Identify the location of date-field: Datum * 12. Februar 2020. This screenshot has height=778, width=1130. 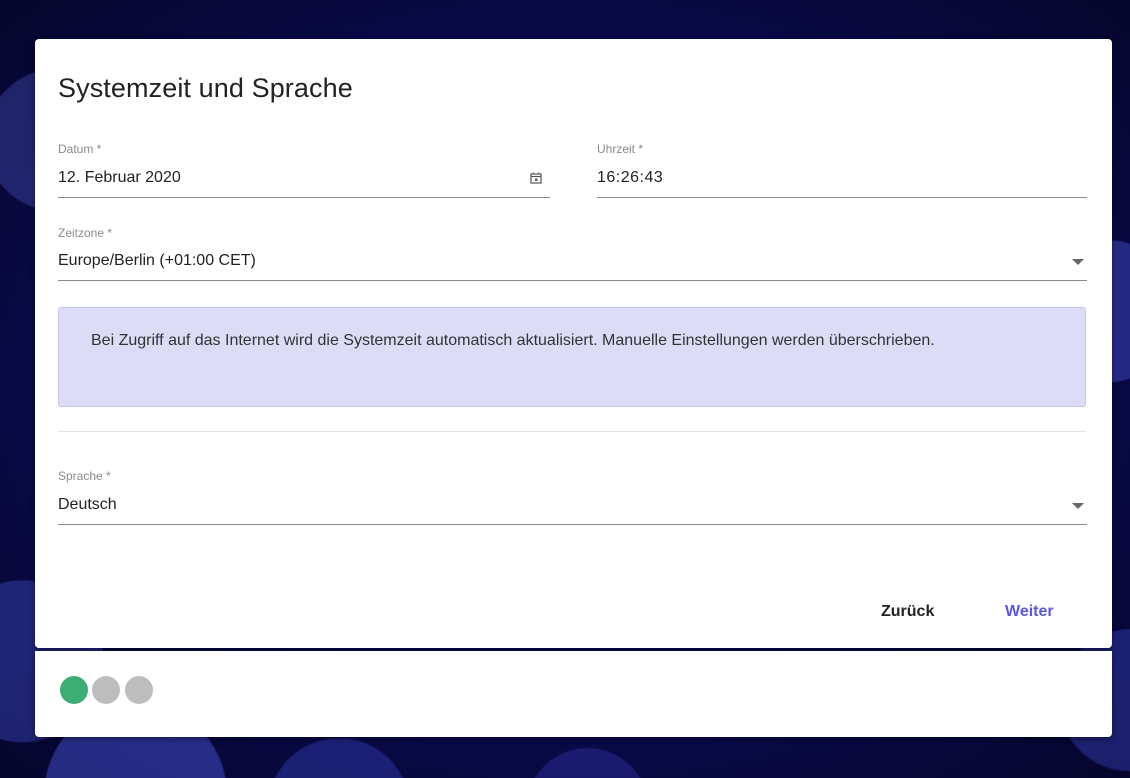
(304, 170).